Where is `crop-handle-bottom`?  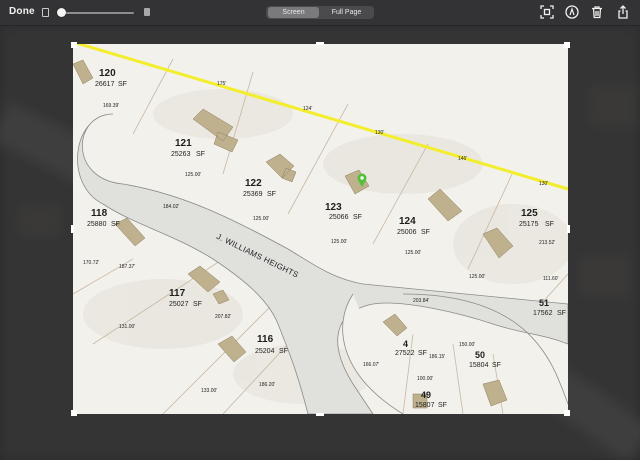 crop-handle-bottom is located at coordinates (320, 414).